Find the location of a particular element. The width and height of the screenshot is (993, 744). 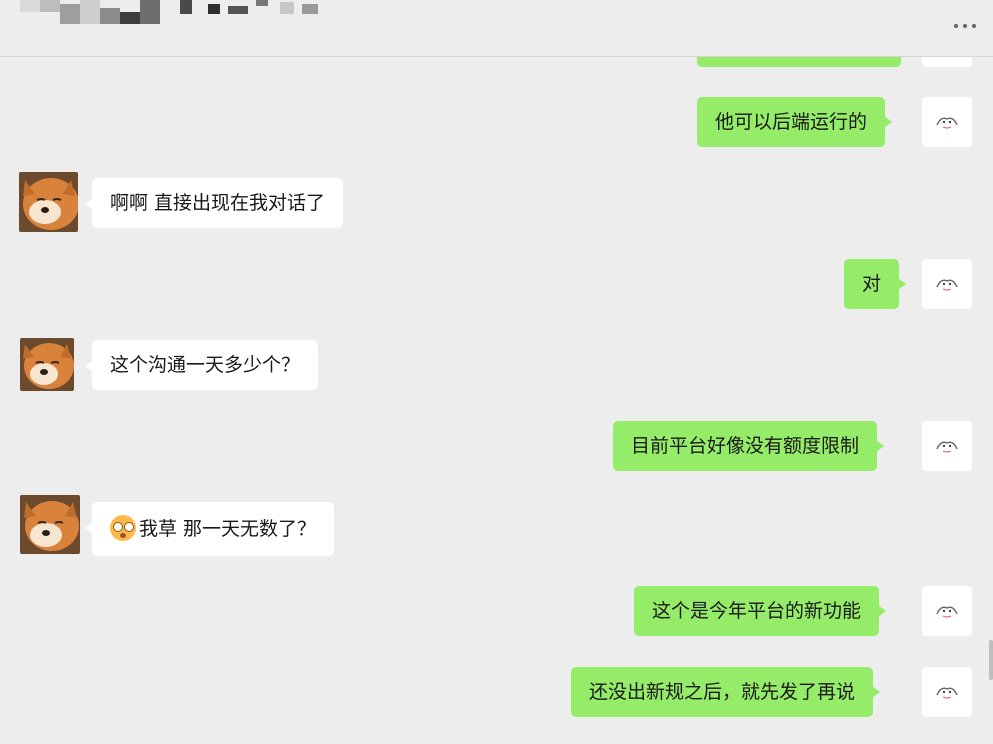

chat-title-redacted is located at coordinates (90, 12).